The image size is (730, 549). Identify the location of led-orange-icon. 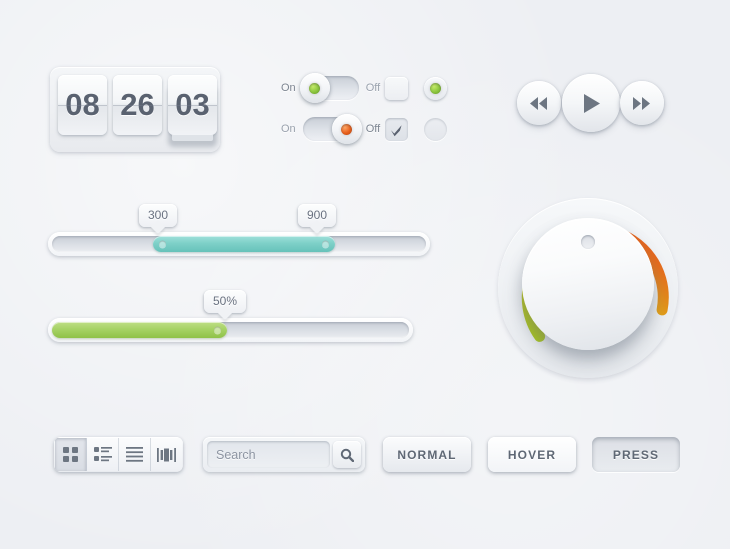
(347, 129).